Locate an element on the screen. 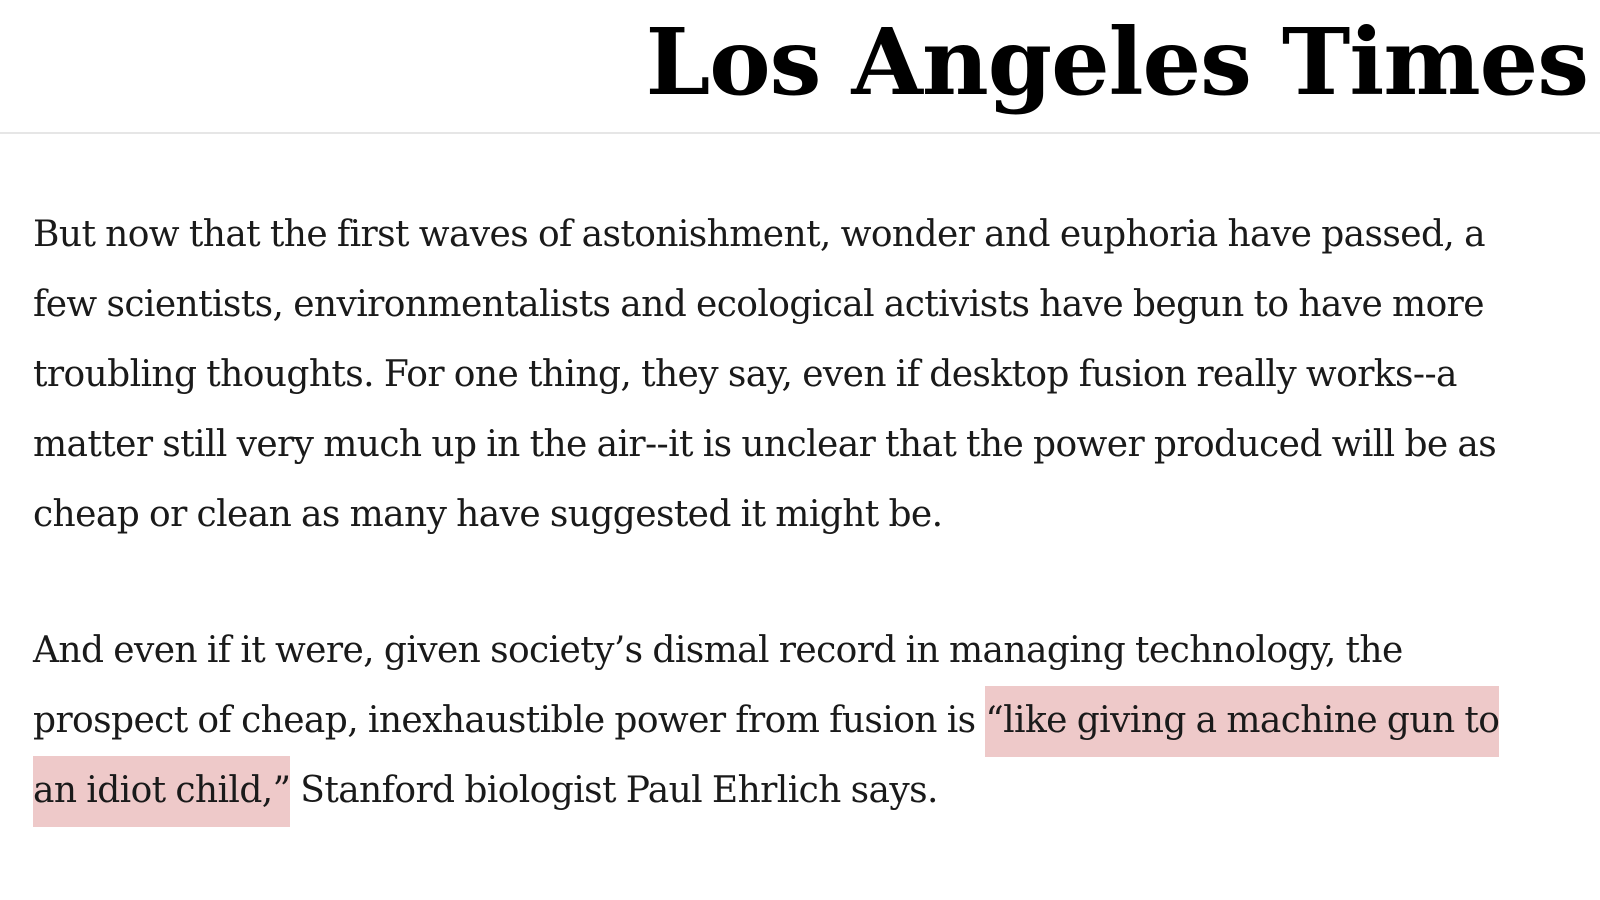  newspaper-logo: Los Angeles Times is located at coordinates (1117, 62).